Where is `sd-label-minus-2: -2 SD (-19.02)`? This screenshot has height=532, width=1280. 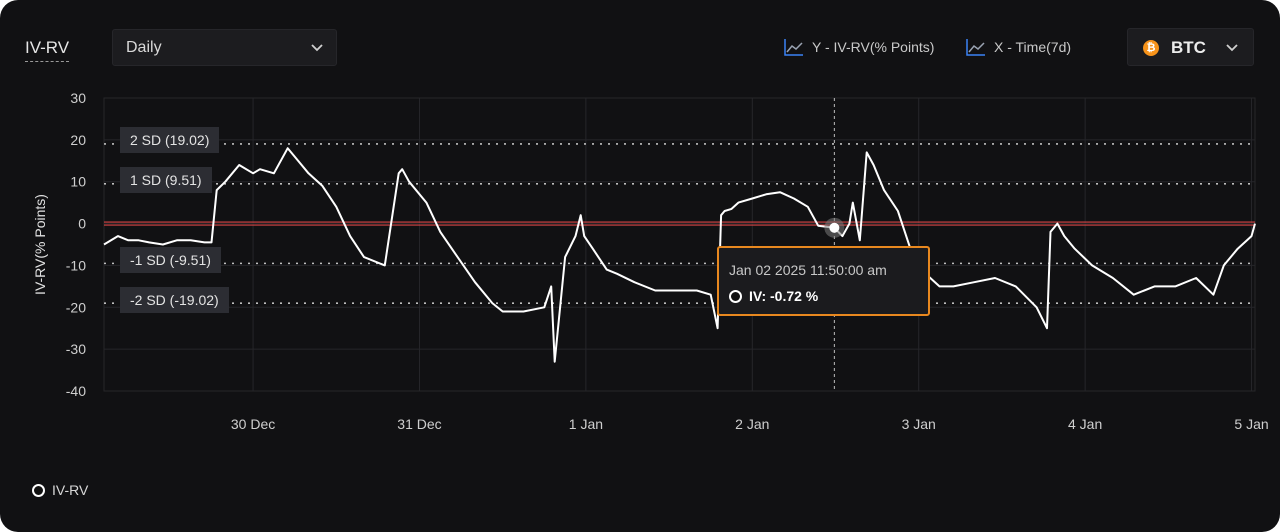
sd-label-minus-2: -2 SD (-19.02) is located at coordinates (174, 300).